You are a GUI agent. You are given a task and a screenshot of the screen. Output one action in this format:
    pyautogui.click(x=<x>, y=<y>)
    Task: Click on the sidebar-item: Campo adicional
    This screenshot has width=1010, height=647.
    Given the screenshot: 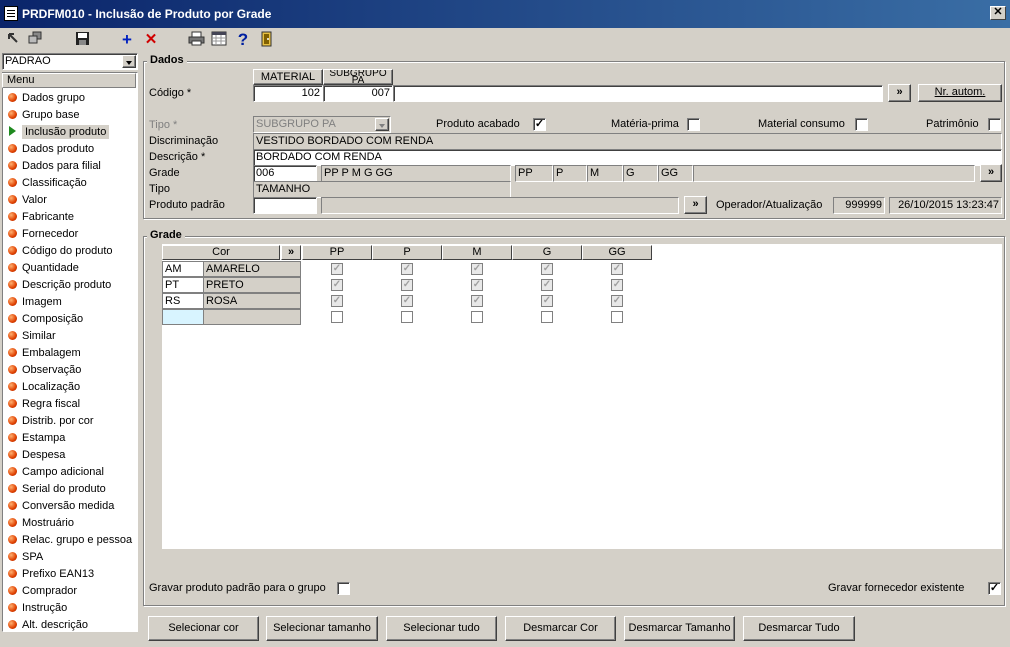 What is the action you would take?
    pyautogui.click(x=56, y=472)
    